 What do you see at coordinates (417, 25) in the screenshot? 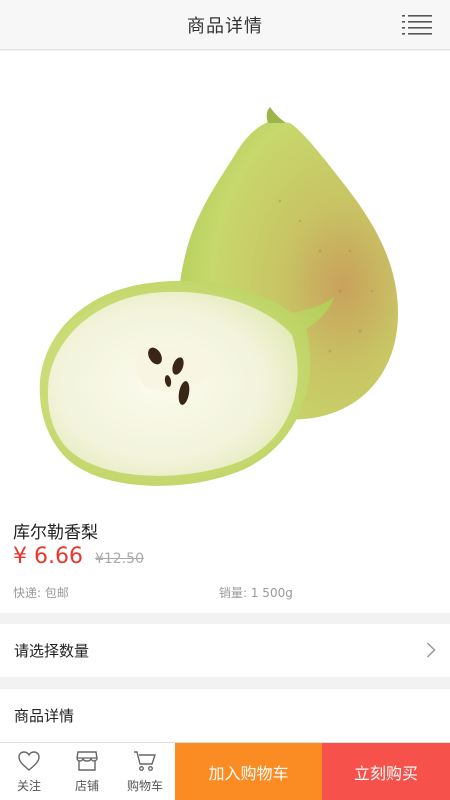
I see `list-menu-icon` at bounding box center [417, 25].